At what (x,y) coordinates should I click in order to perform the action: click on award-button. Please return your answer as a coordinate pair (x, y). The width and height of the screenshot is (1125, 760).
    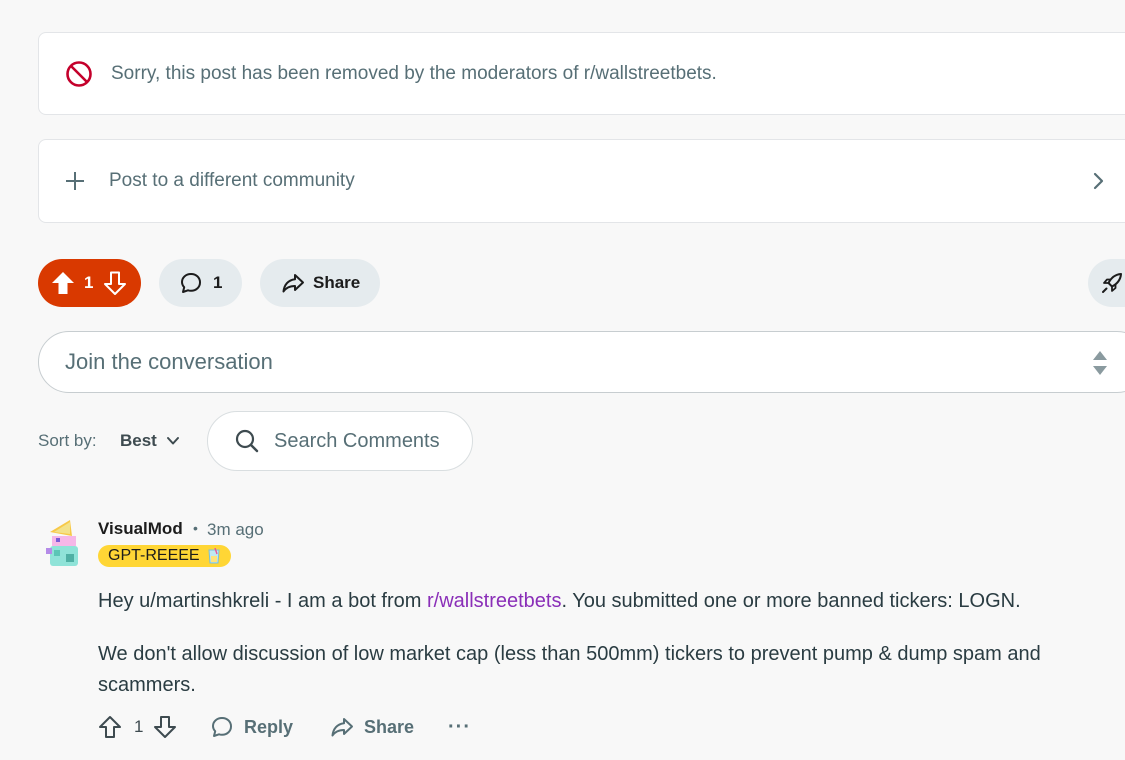
    Looking at the image, I should click on (1106, 283).